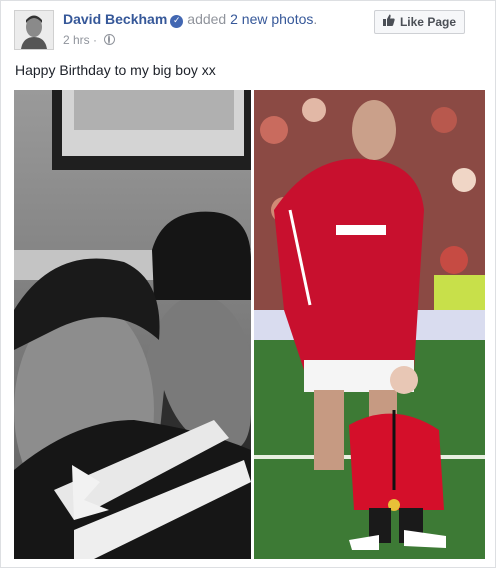 The image size is (496, 568). I want to click on post-caption: Happy Birthday to my big boy xx, so click(115, 70).